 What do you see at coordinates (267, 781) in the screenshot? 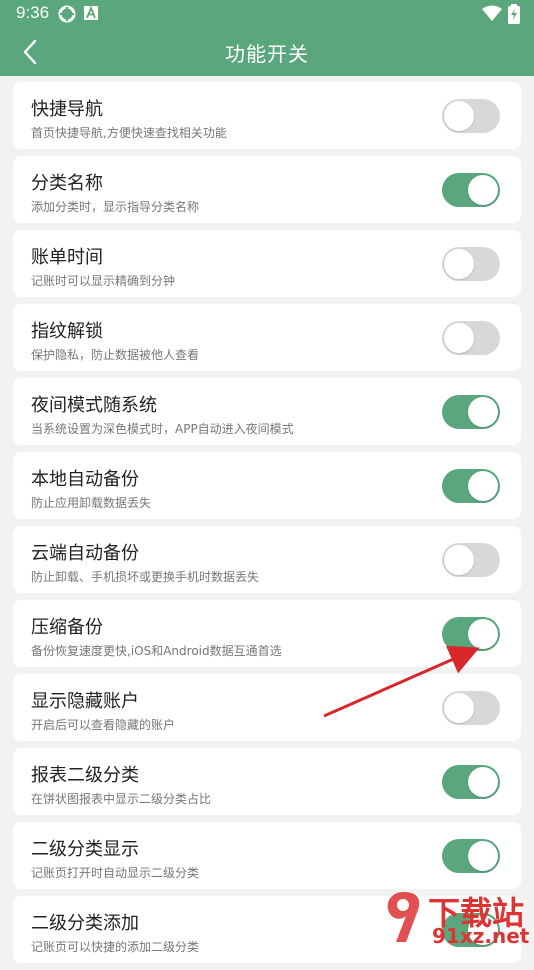
I see `setting-row: 报表二级分类在饼状图报表中显示二级分类占比` at bounding box center [267, 781].